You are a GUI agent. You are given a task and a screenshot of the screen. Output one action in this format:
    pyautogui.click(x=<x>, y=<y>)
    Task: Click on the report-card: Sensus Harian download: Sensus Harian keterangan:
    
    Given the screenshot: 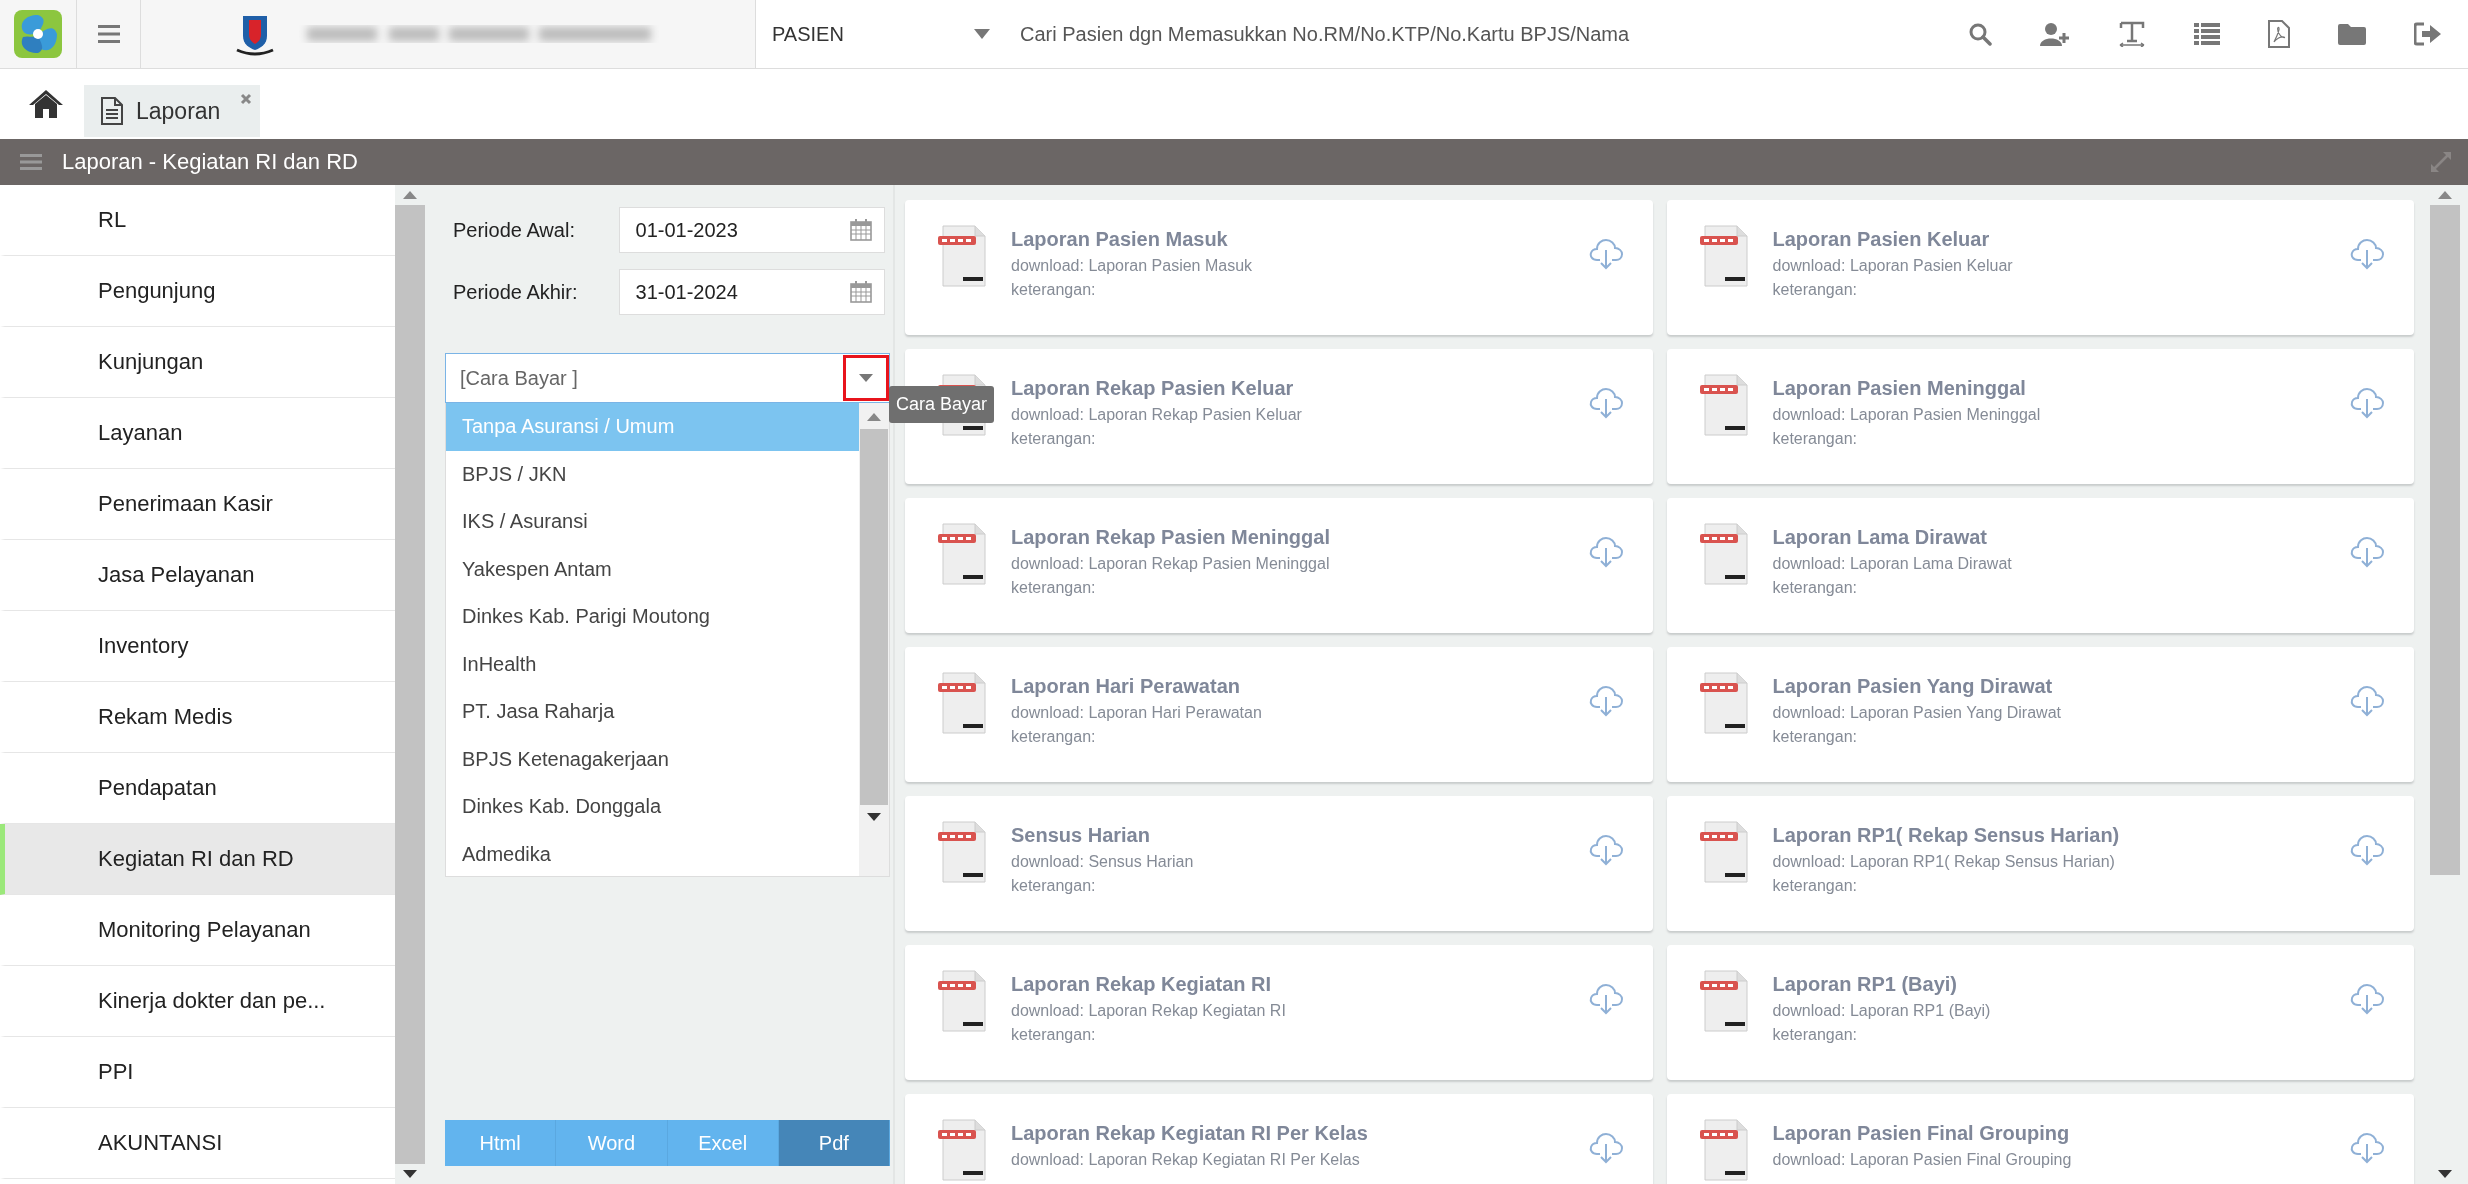 What is the action you would take?
    pyautogui.click(x=1279, y=863)
    